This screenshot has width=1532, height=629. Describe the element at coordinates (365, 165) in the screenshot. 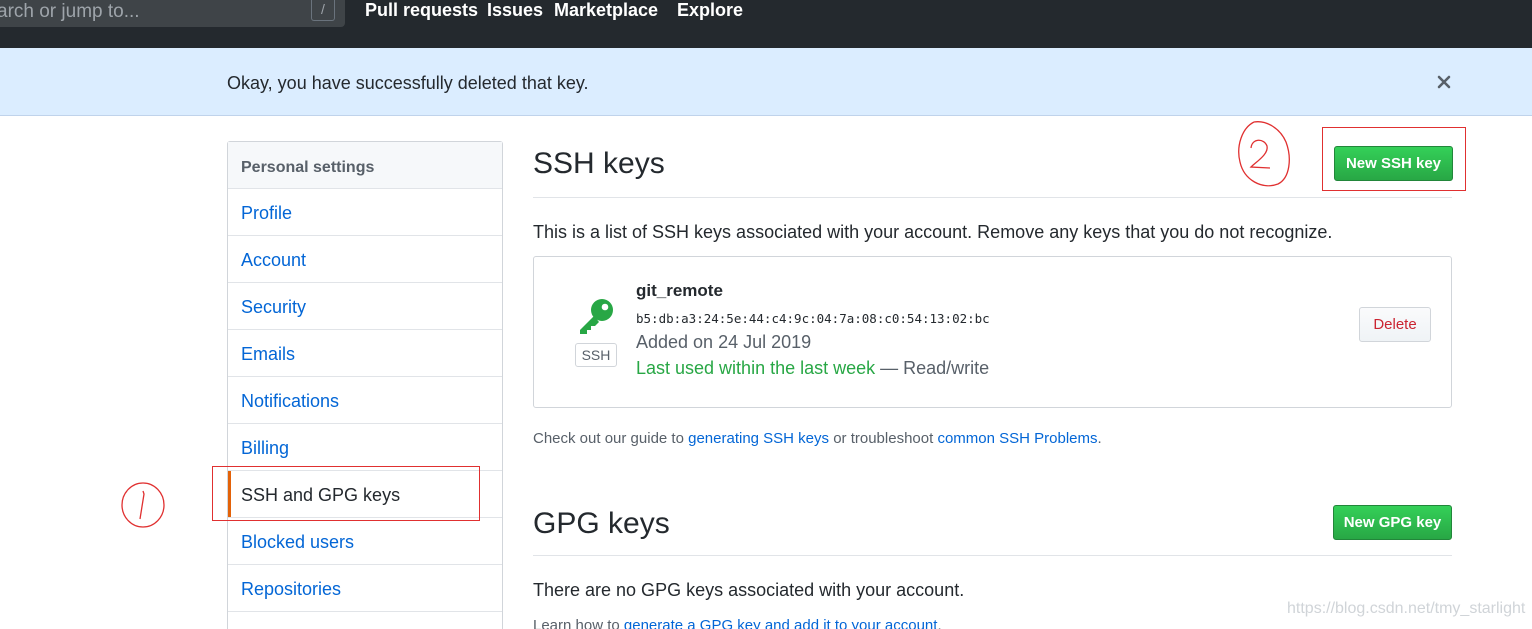

I see `sidebar-heading: Personal settings` at that location.